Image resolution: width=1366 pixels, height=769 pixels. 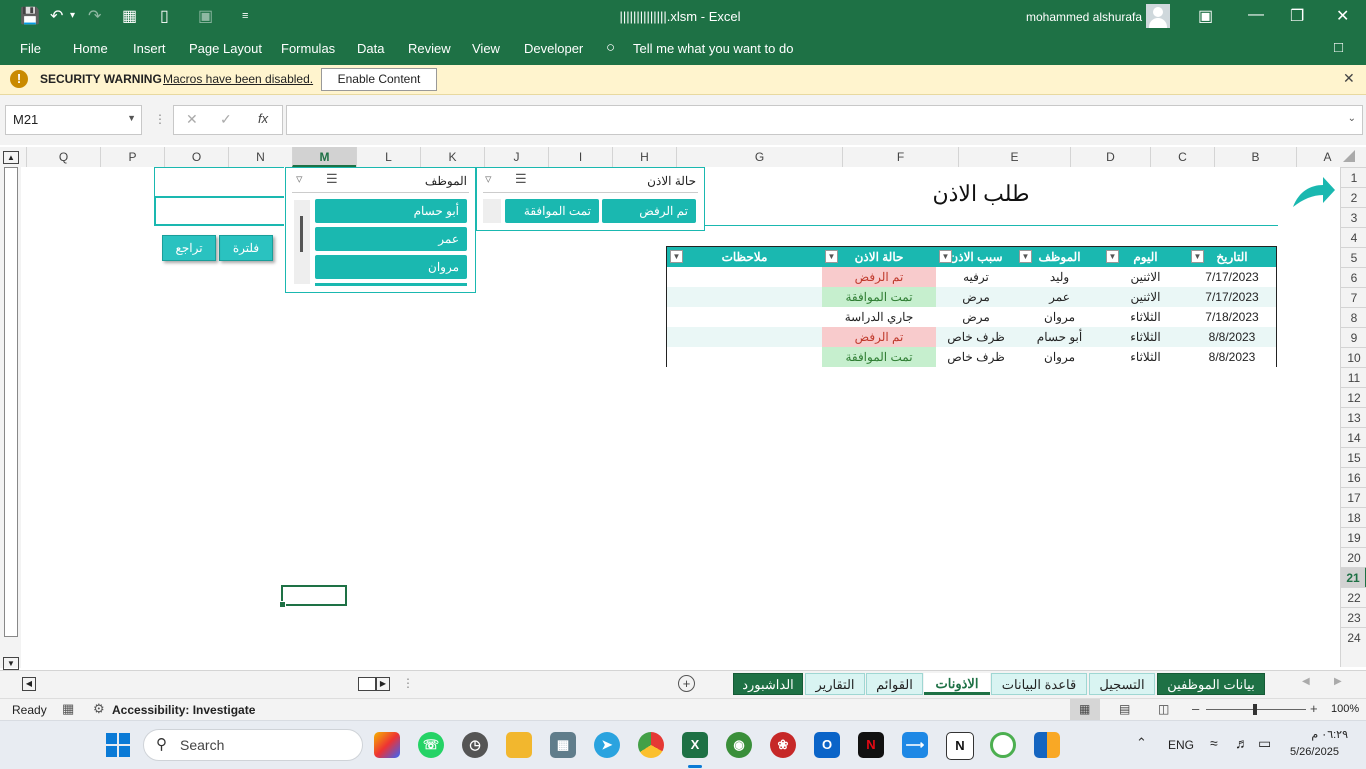 What do you see at coordinates (1059, 277) in the screenshot?
I see `table-cell: وليد` at bounding box center [1059, 277].